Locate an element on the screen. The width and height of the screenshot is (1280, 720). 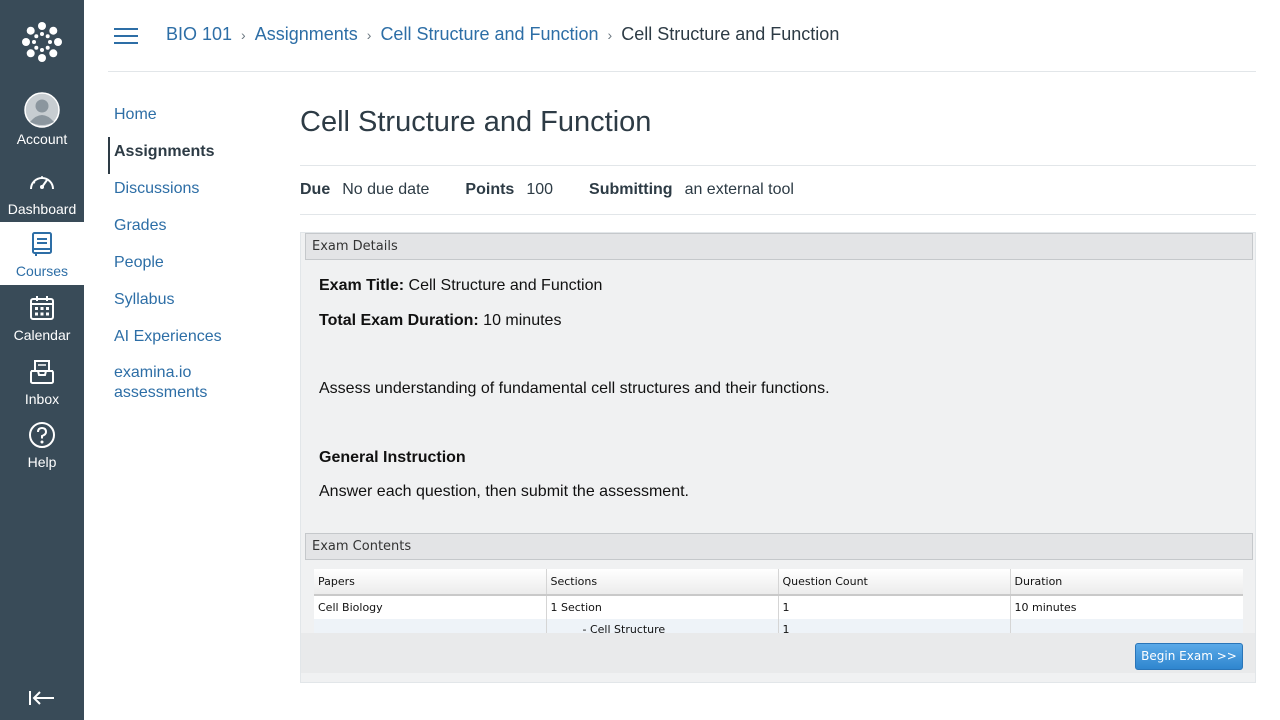
course-nav-examina-assessments: examina.io assessments is located at coordinates (173, 381).